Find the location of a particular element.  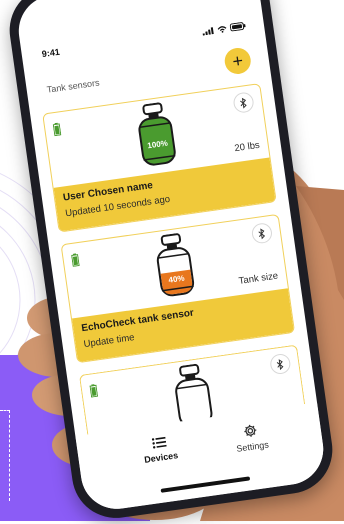

sensor-update-status: Update time is located at coordinates (109, 341).